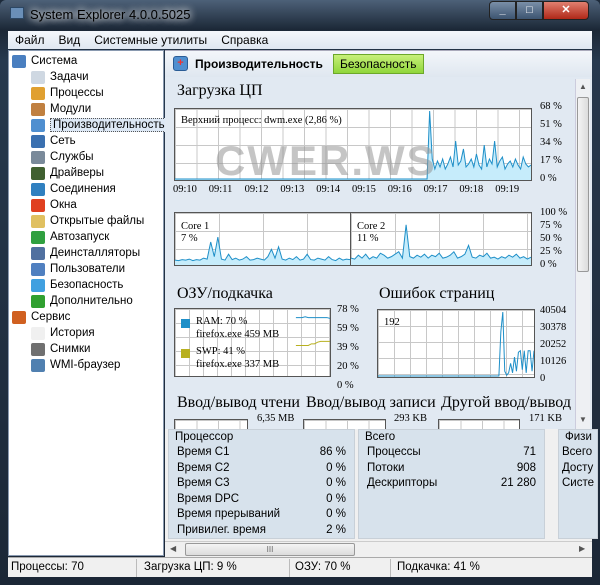 The height and width of the screenshot is (585, 600). I want to click on sidebar-item: Система, so click(44, 61).